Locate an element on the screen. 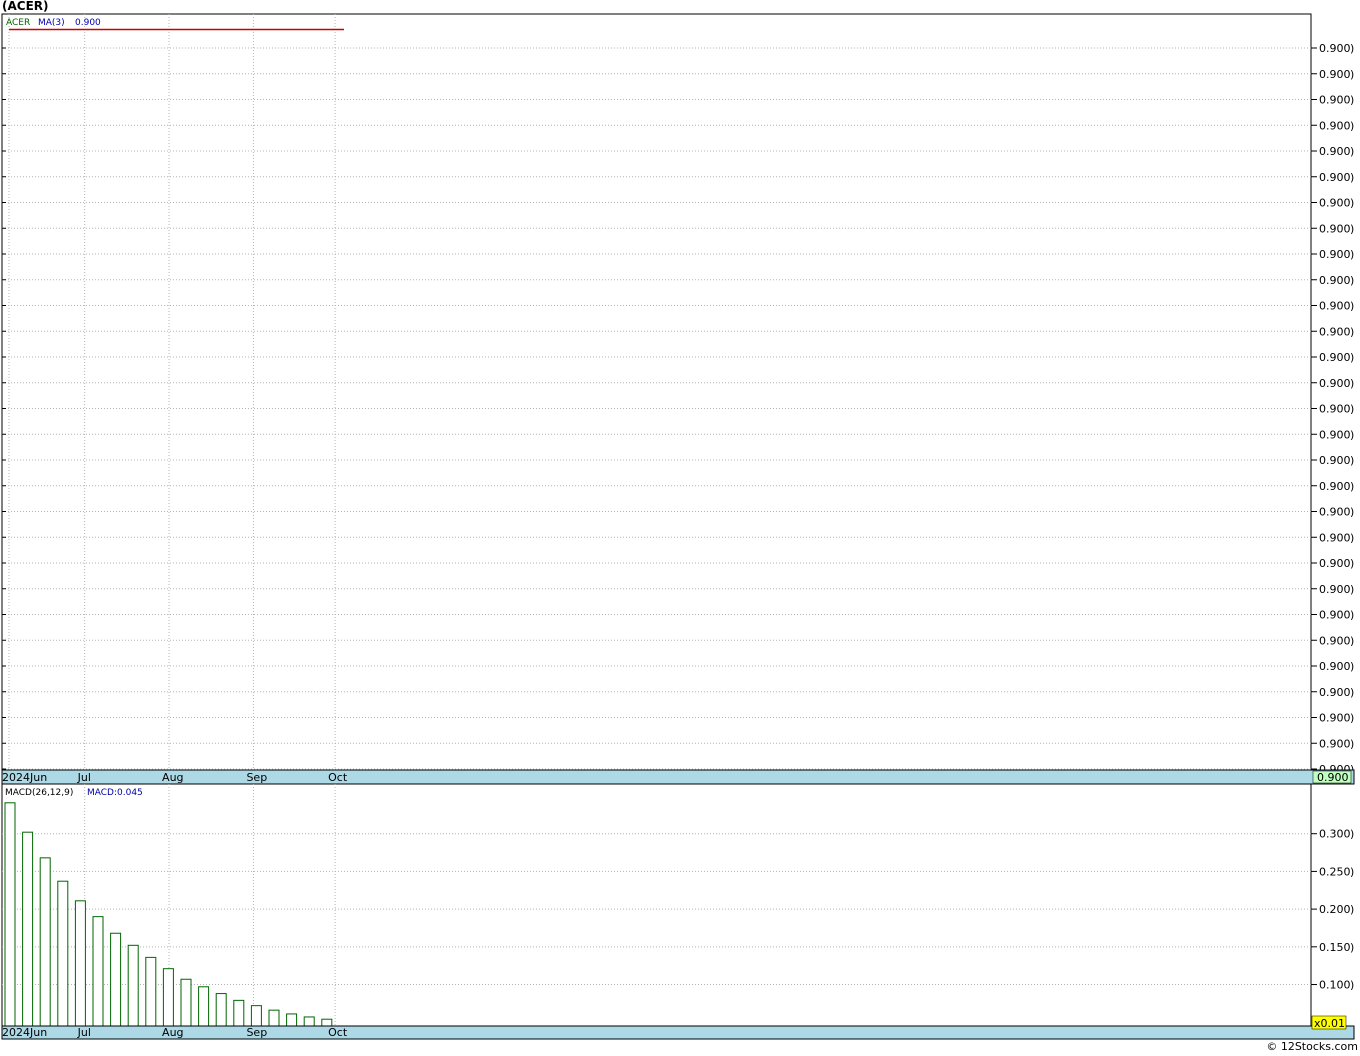  macd-legend-value: MACD:0.045 is located at coordinates (115, 793).